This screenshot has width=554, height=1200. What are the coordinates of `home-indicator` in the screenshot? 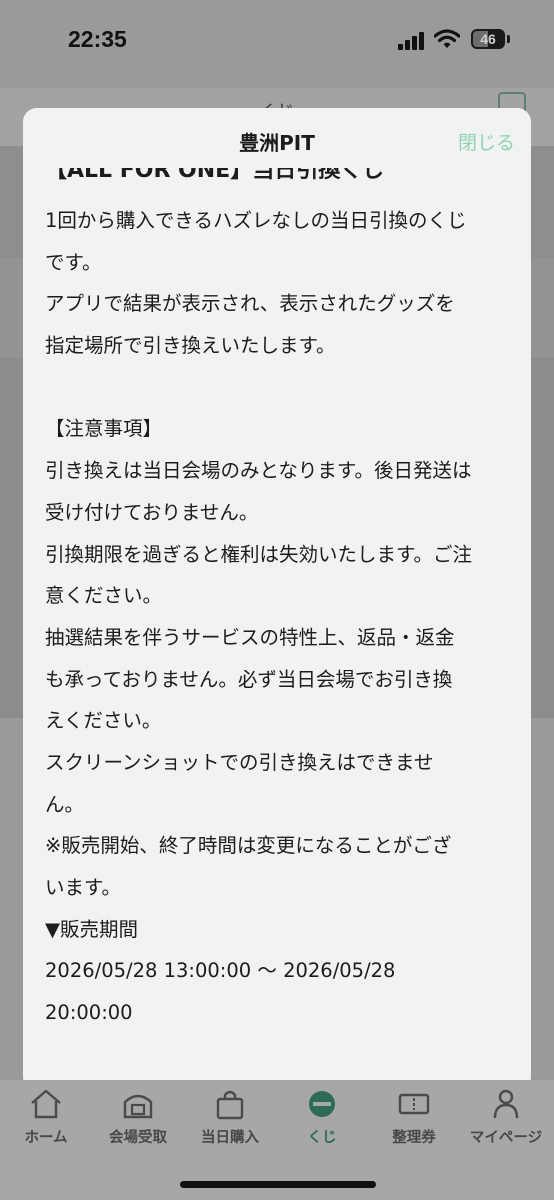 It's located at (278, 1184).